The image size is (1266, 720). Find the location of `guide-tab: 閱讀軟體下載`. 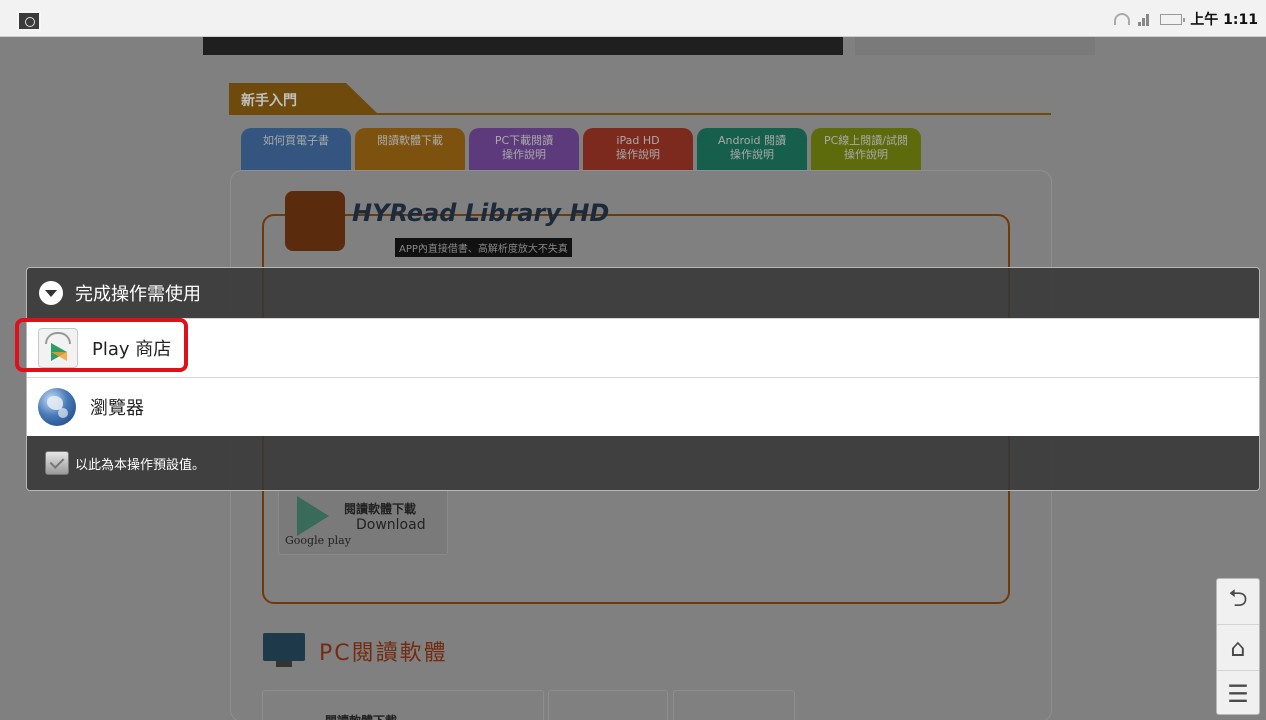

guide-tab: 閱讀軟體下載 is located at coordinates (410, 149).